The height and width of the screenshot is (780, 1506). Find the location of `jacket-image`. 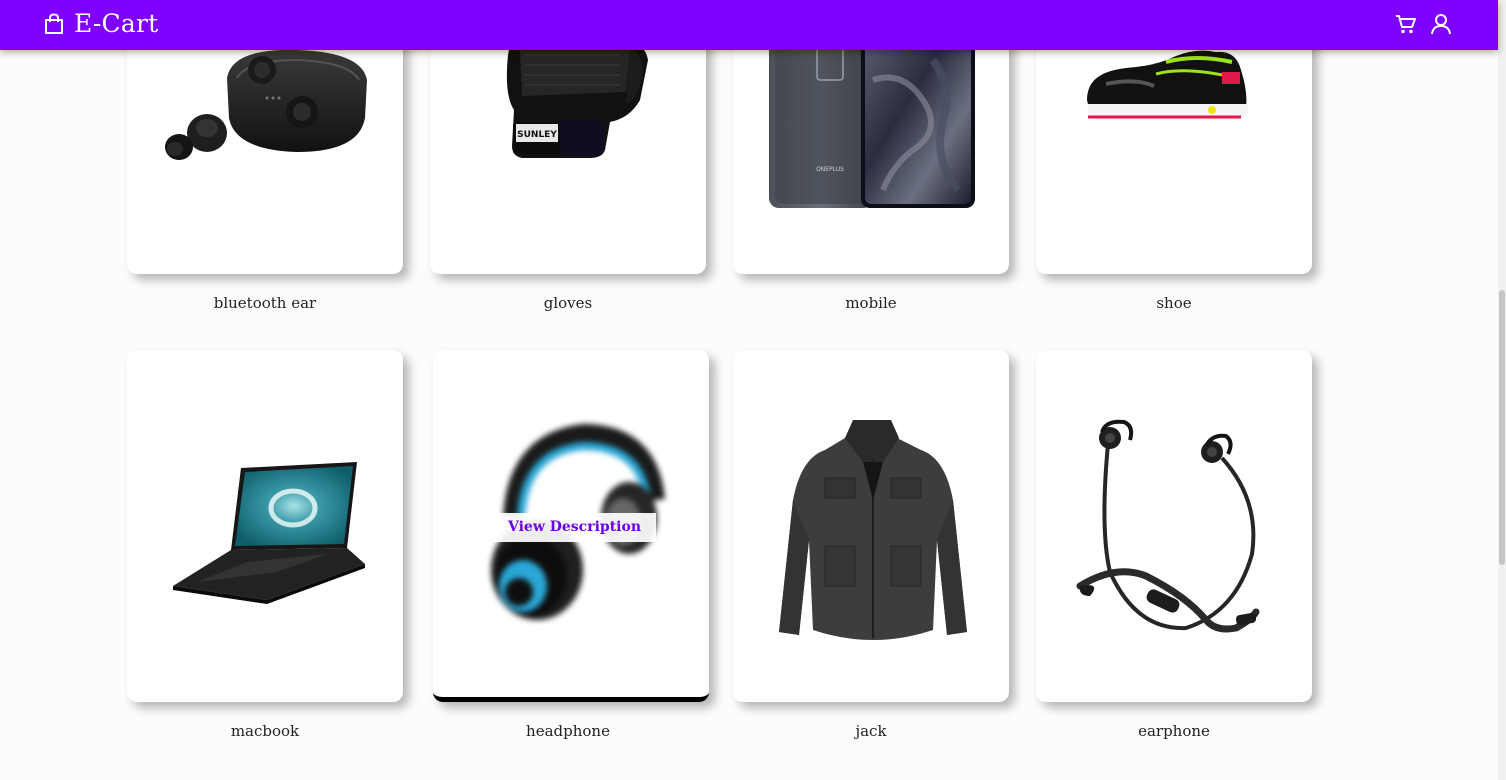

jacket-image is located at coordinates (873, 530).